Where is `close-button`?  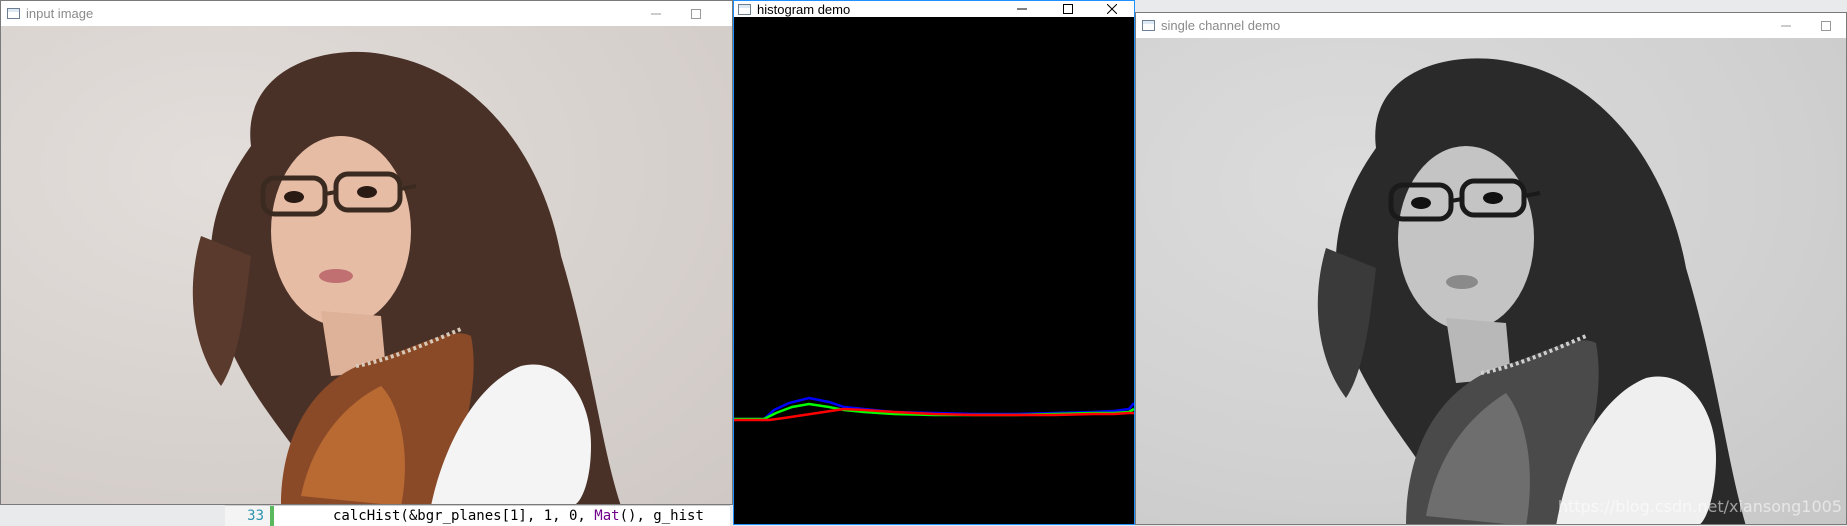
close-button is located at coordinates (1112, 9).